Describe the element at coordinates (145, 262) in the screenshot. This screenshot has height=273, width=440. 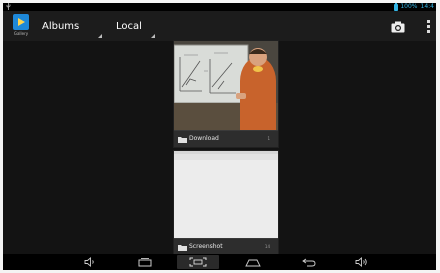
I see `recent-apps-icon` at that location.